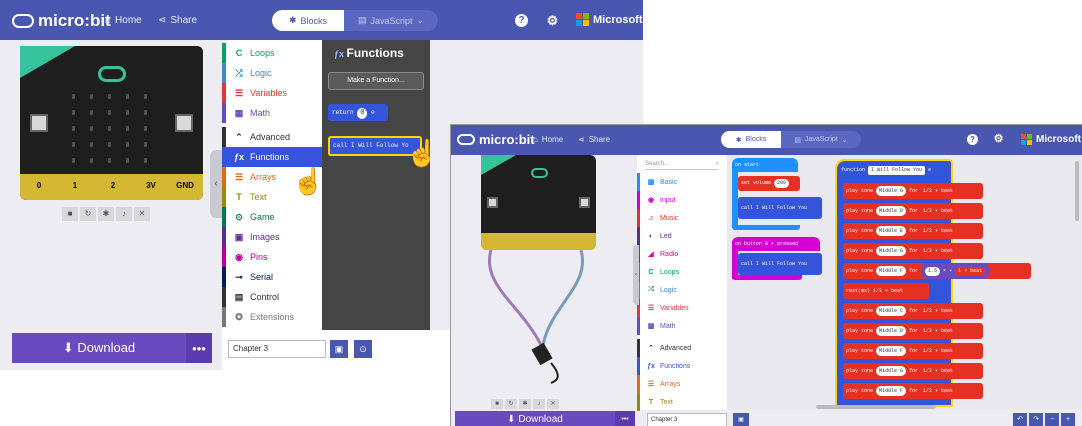 Image resolution: width=1082 pixels, height=426 pixels. What do you see at coordinates (123, 20) in the screenshot?
I see `home-button: ⌂ Home` at bounding box center [123, 20].